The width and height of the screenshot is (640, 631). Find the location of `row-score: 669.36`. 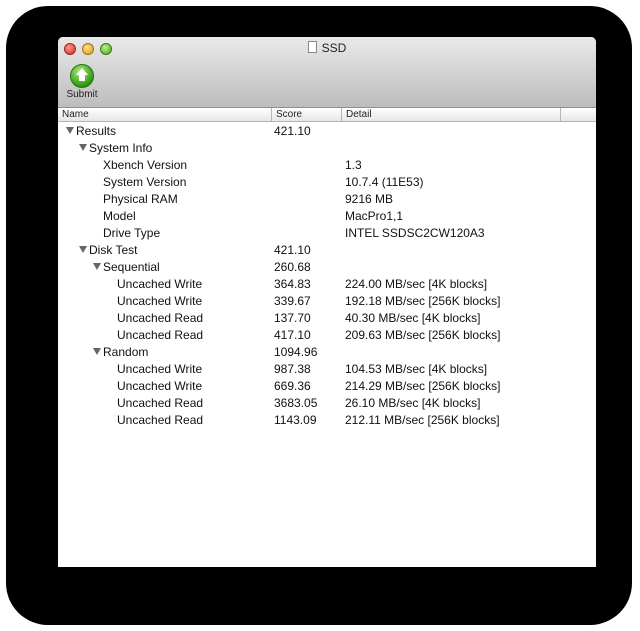

row-score: 669.36 is located at coordinates (292, 386).